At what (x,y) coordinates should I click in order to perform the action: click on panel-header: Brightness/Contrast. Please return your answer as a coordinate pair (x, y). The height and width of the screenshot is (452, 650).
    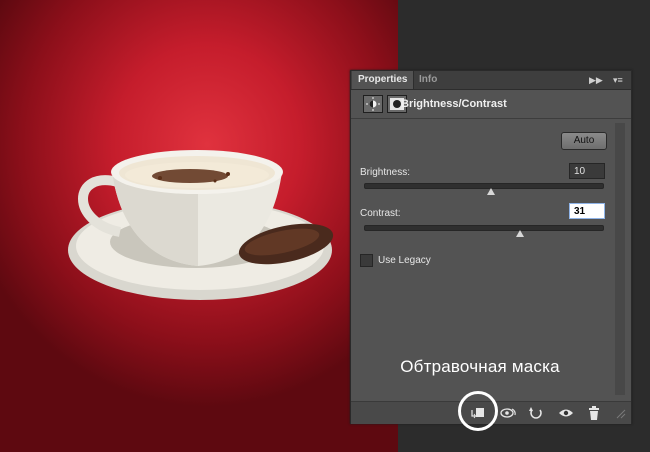
    Looking at the image, I should click on (491, 104).